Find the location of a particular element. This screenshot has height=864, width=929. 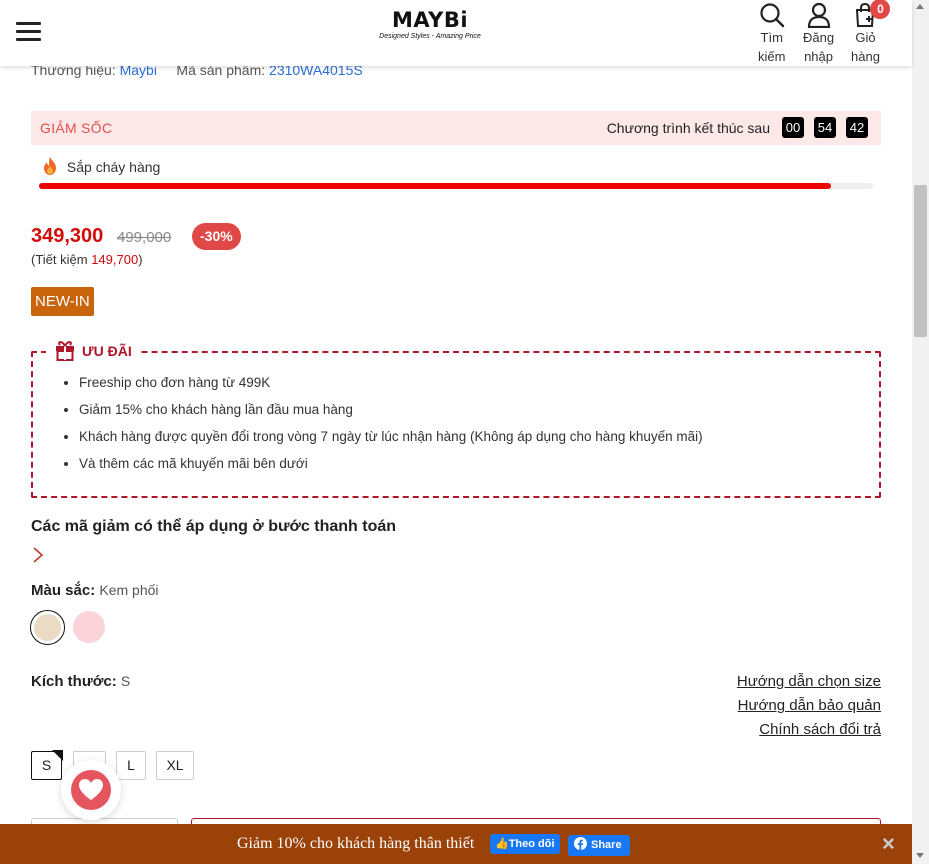

cart-label-2: hàng is located at coordinates (865, 56).